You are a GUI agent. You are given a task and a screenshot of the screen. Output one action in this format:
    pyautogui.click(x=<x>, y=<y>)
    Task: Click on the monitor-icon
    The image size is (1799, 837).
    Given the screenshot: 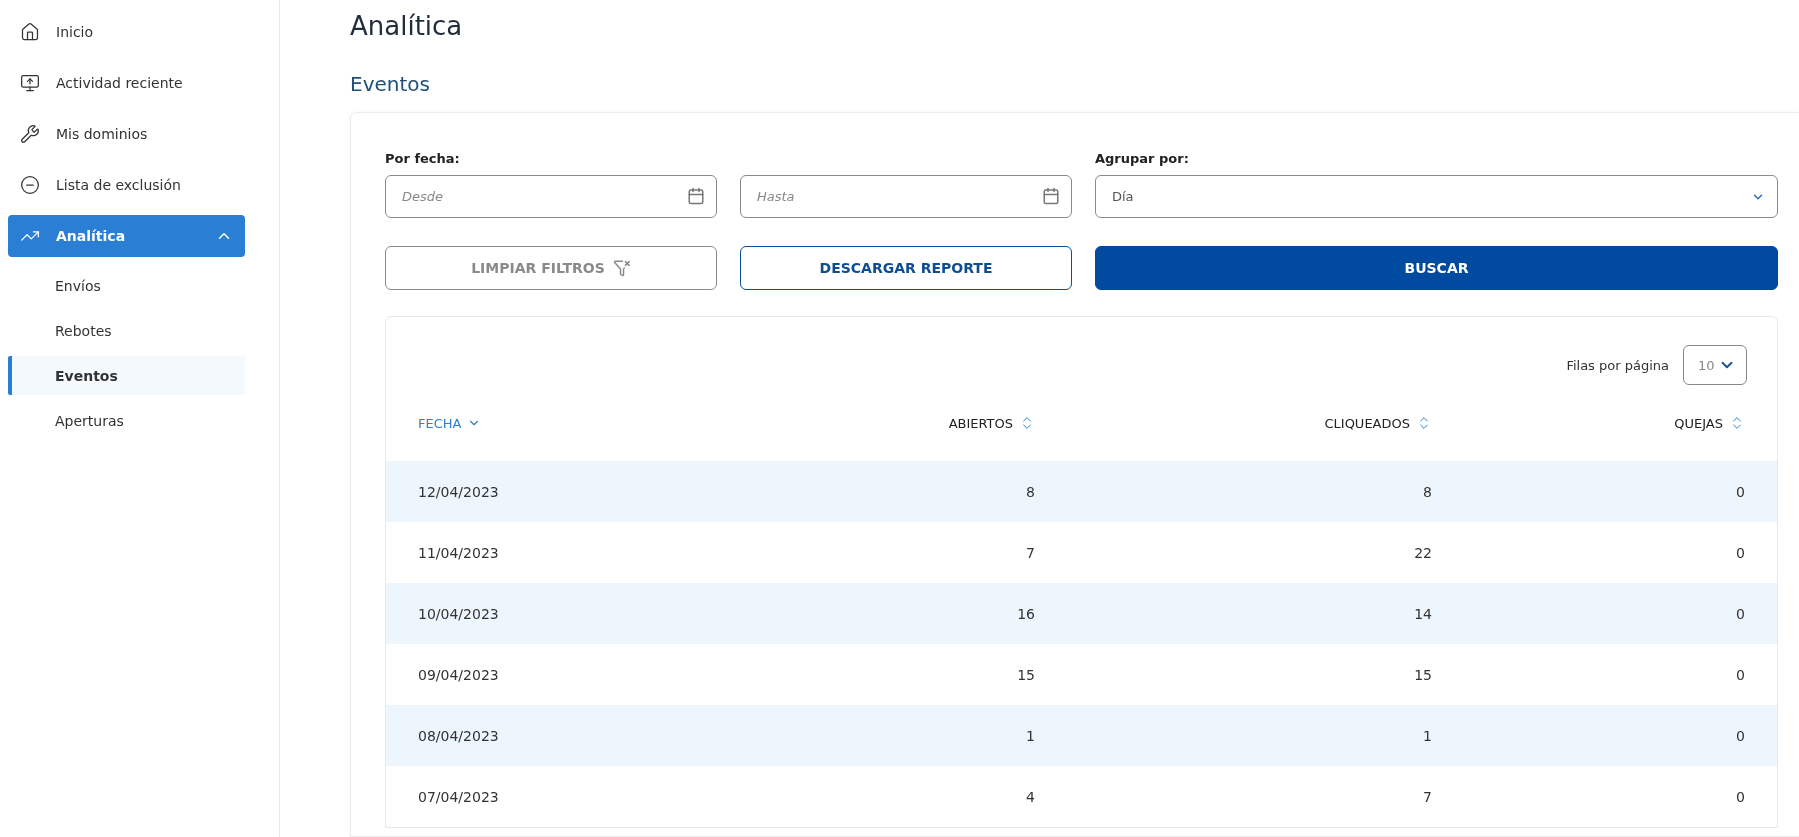 What is the action you would take?
    pyautogui.click(x=30, y=83)
    